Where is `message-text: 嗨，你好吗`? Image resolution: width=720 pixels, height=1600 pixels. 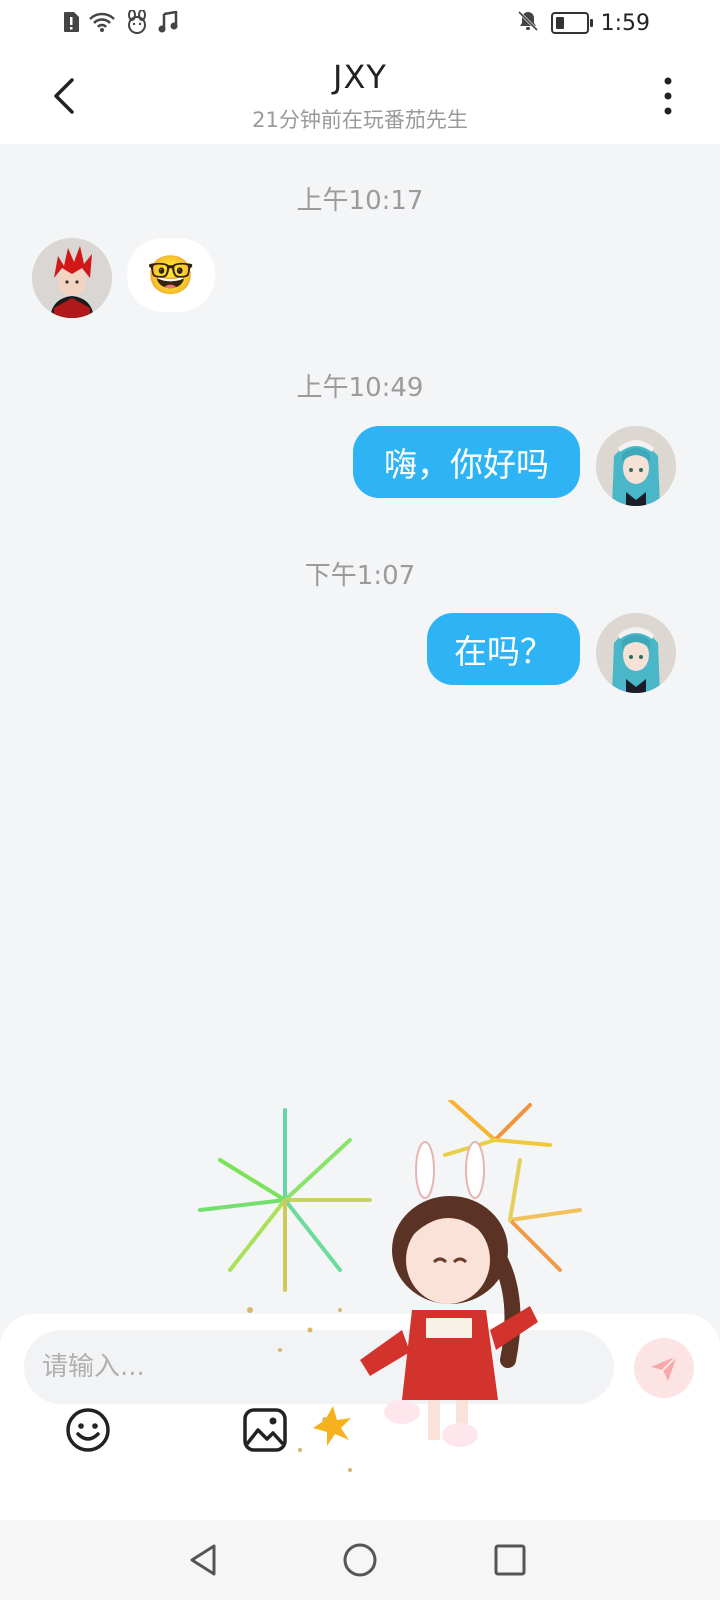
message-text: 嗨，你好吗 is located at coordinates (466, 464).